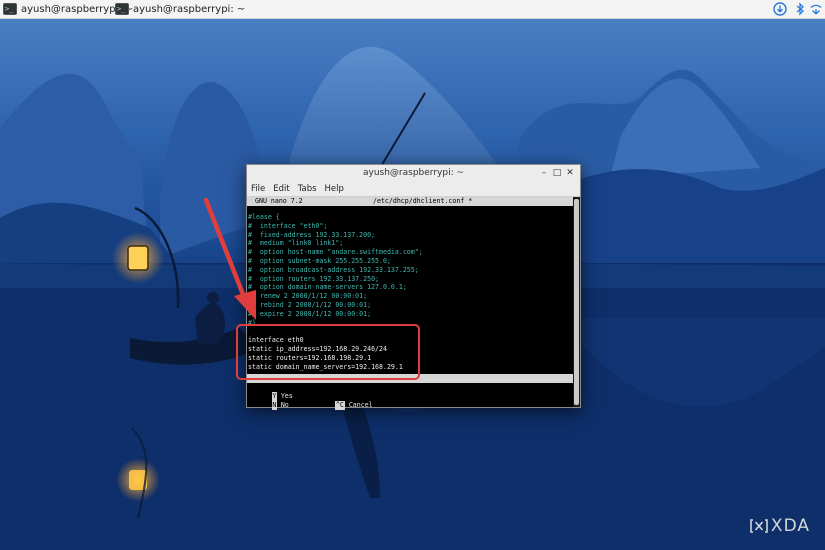 The height and width of the screenshot is (550, 825). Describe the element at coordinates (281, 189) in the screenshot. I see `menu-edit: Edit` at that location.